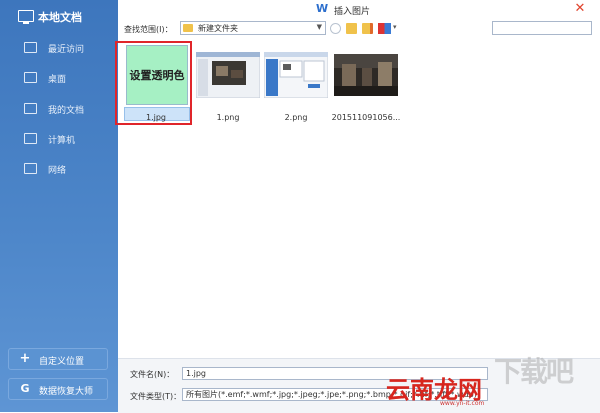  I want to click on current-folder: 新建文件夹, so click(218, 28).